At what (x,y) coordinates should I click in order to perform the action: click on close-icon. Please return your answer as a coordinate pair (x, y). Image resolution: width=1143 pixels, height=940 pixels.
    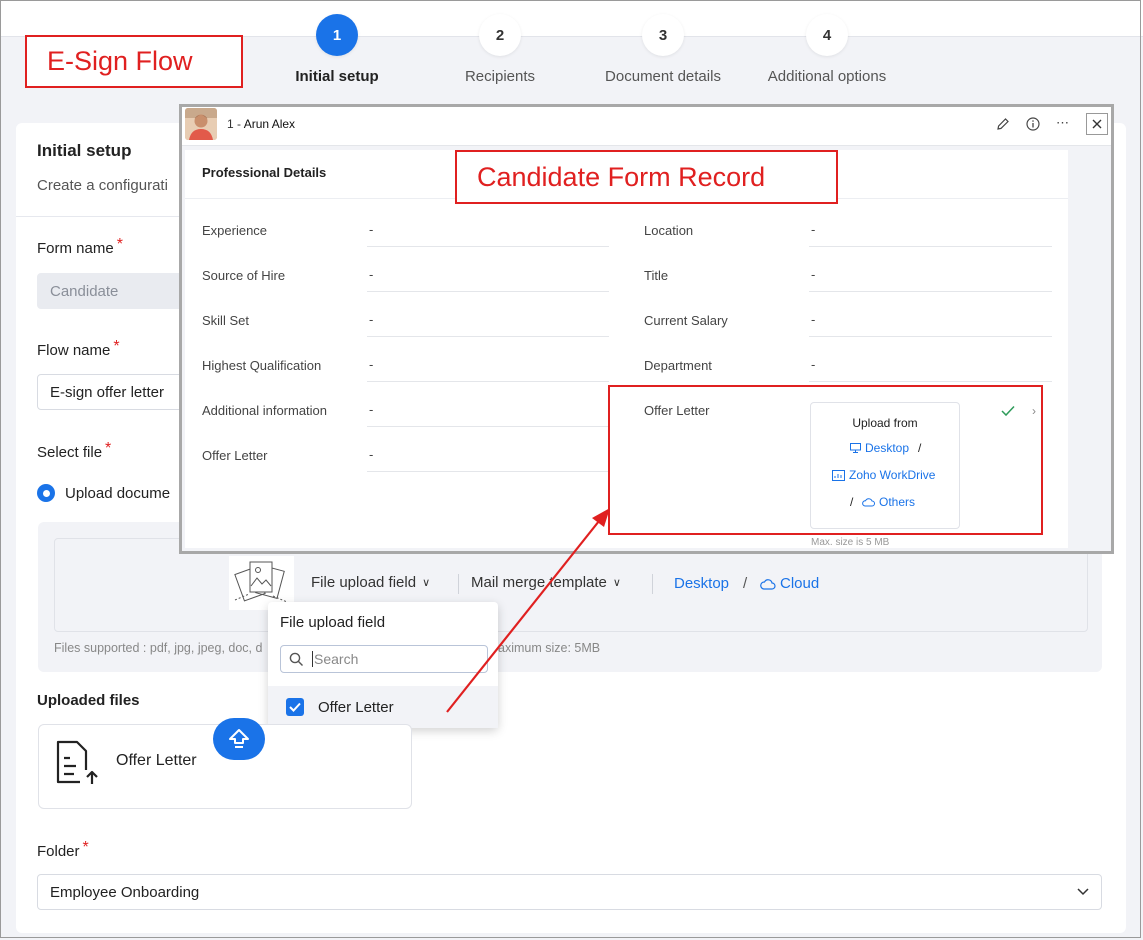
    Looking at the image, I should click on (1097, 124).